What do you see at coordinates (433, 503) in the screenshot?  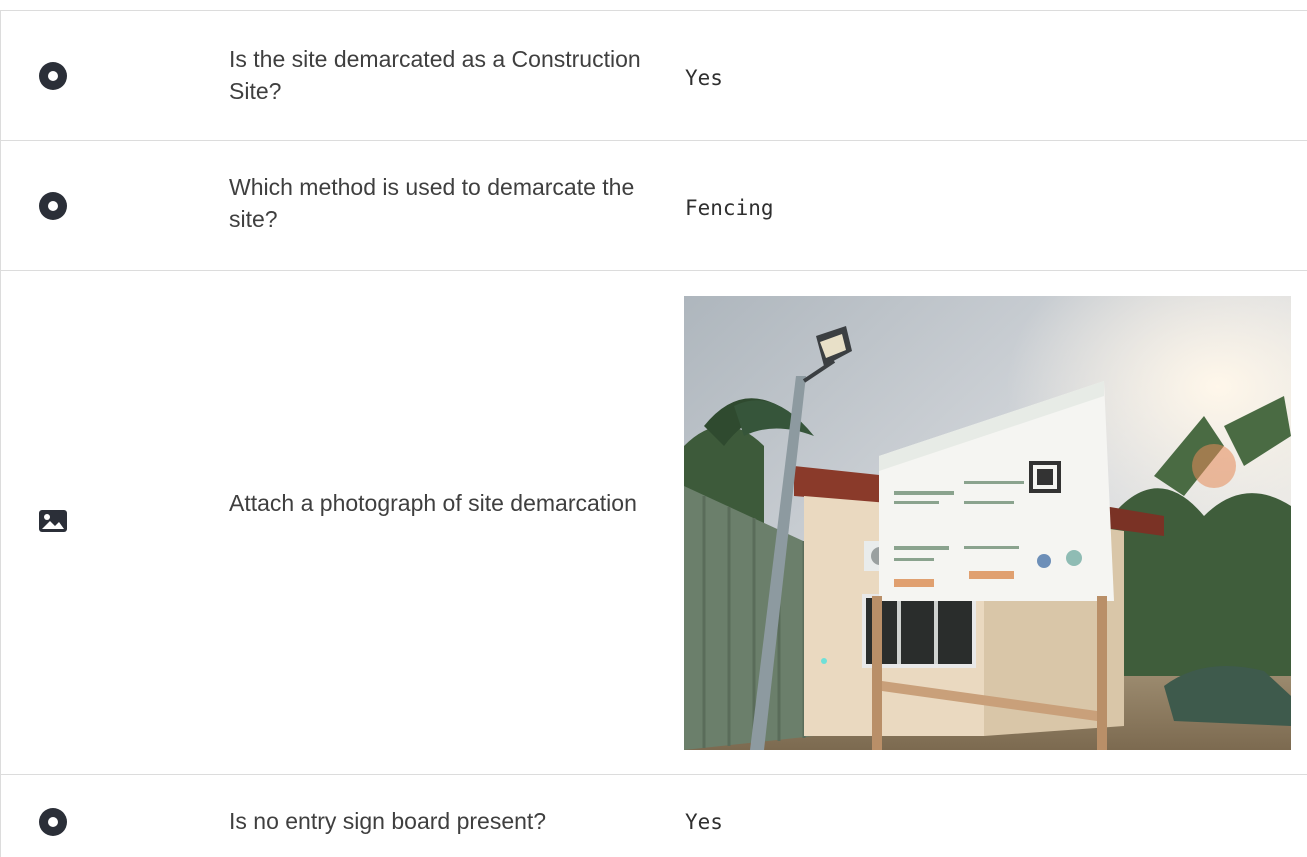 I see `question-text: Attach a photograph of site demarcation` at bounding box center [433, 503].